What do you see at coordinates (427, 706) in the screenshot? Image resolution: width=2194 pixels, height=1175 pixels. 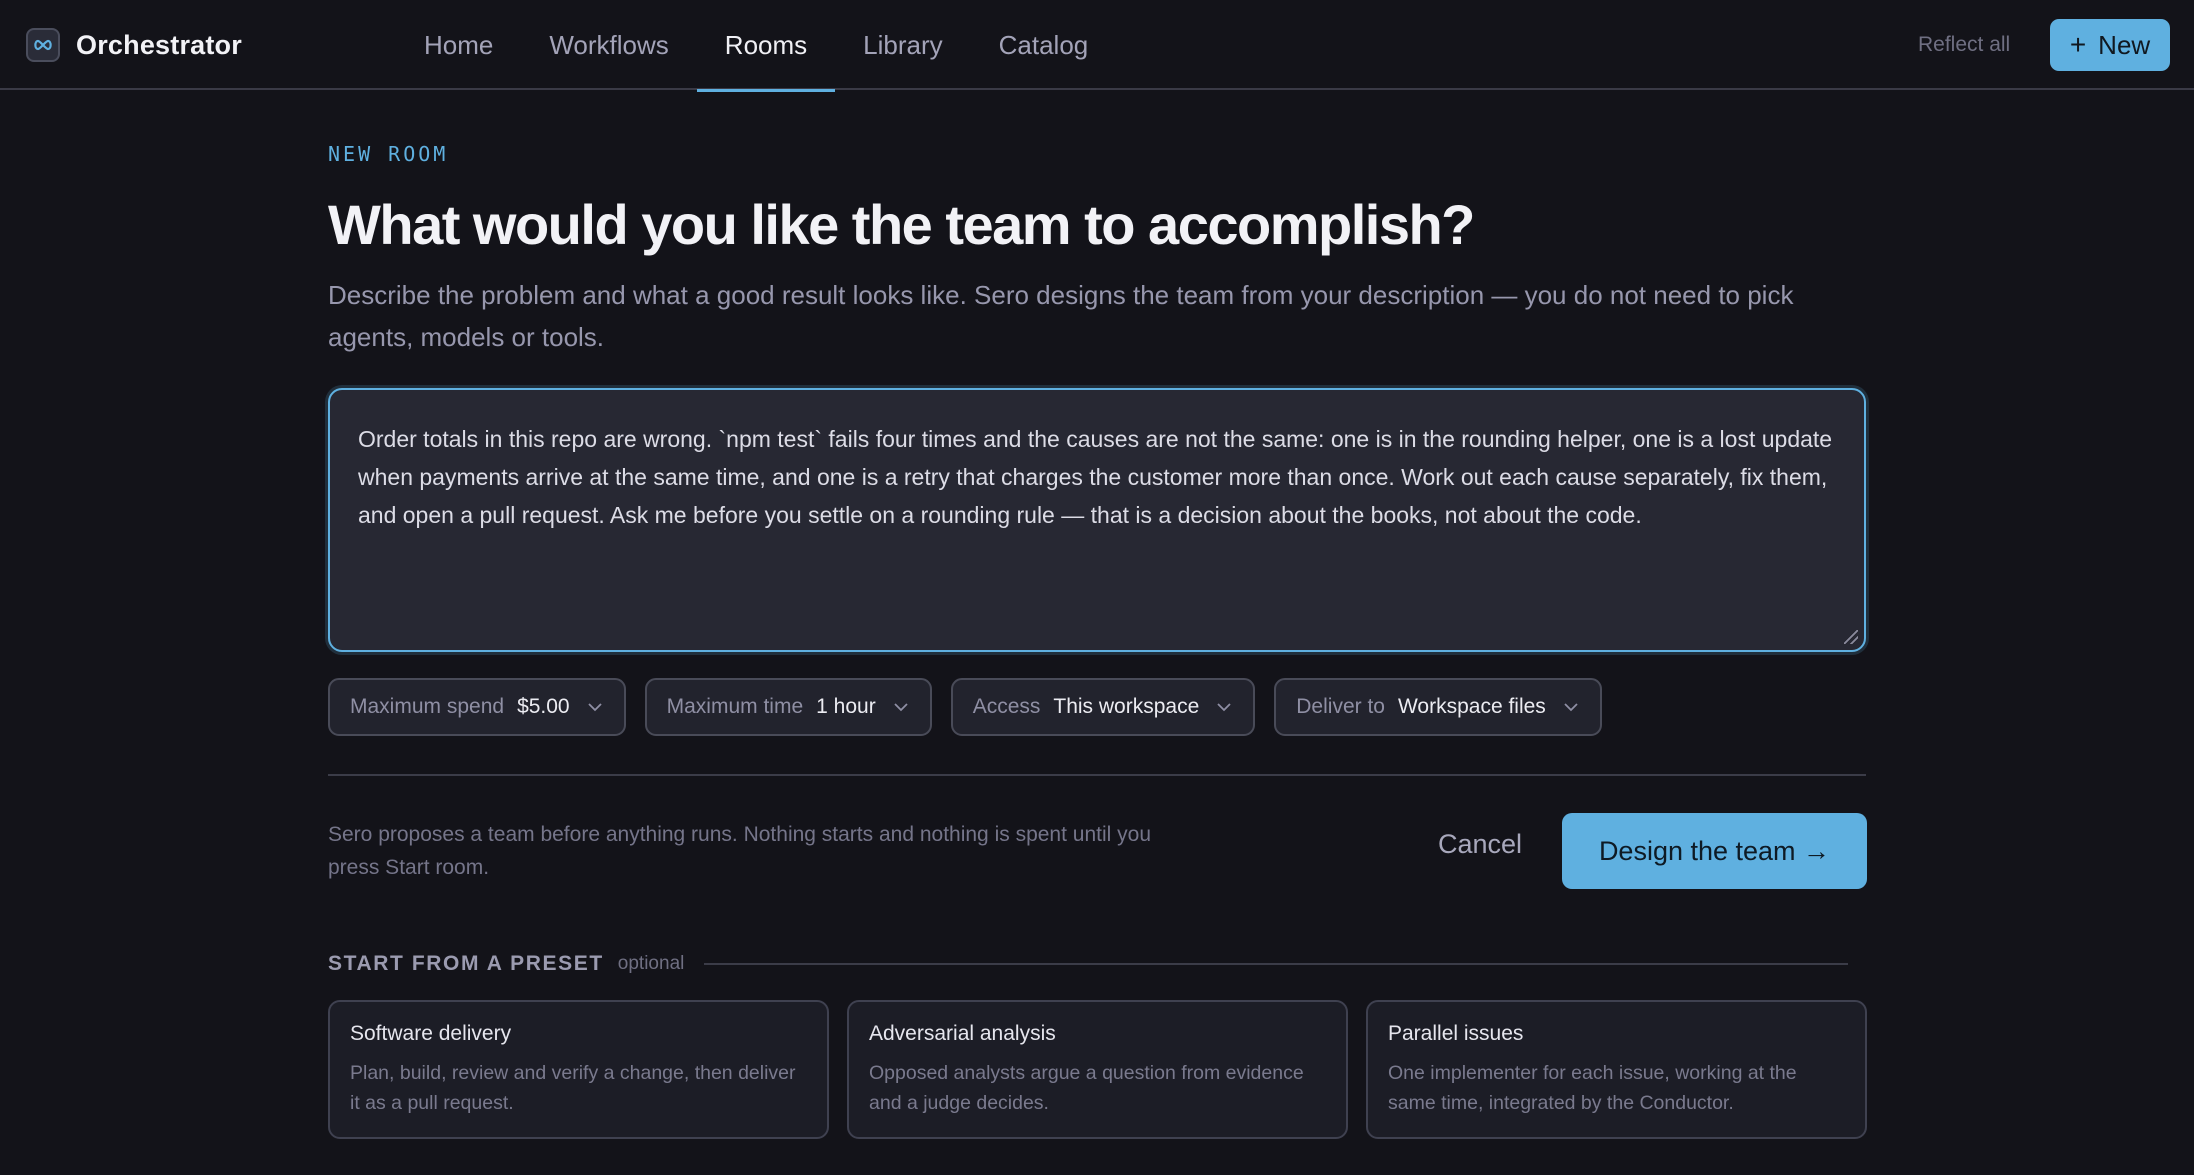 I see `max-spend-label: Maximum spend` at bounding box center [427, 706].